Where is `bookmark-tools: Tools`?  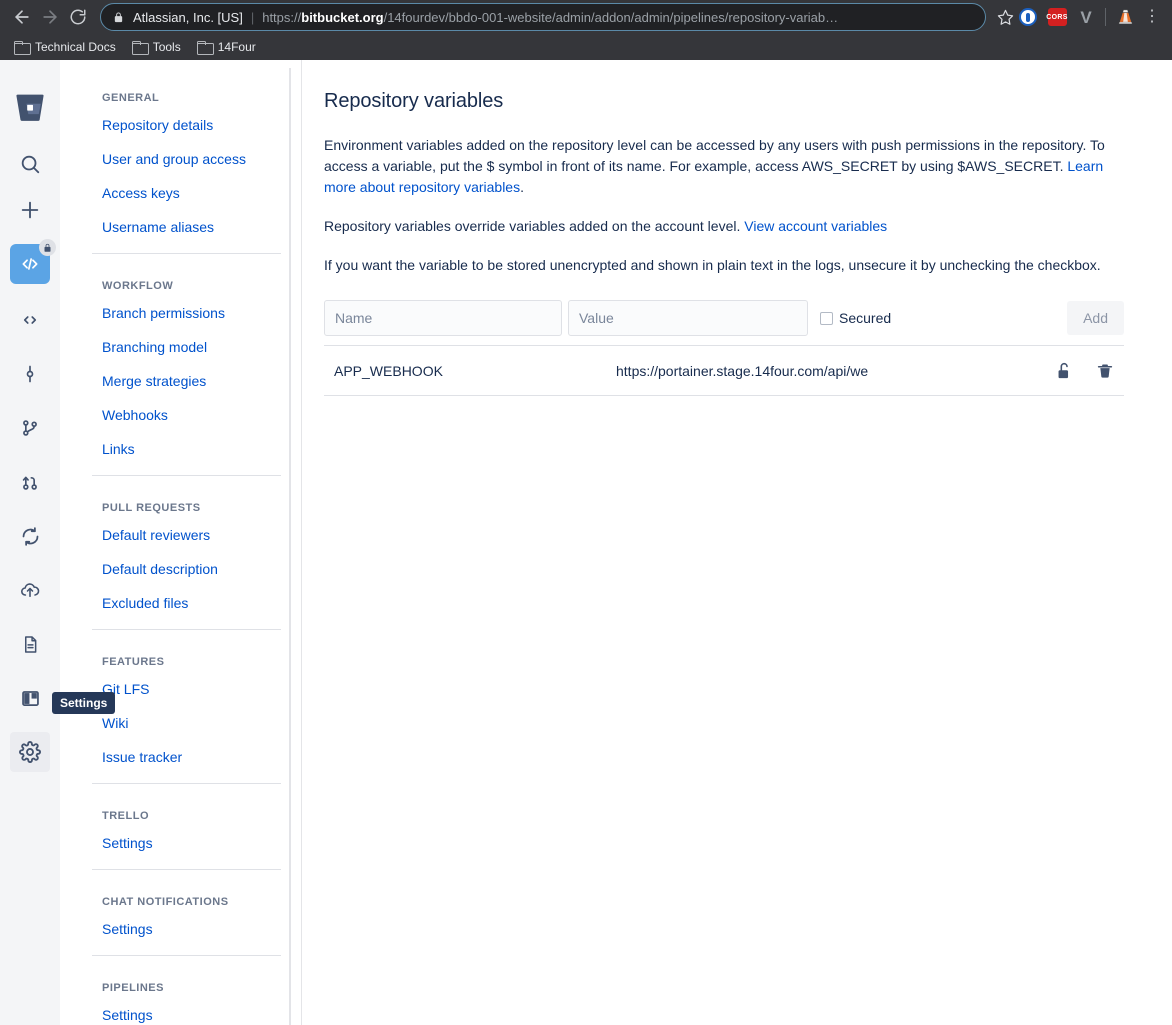 bookmark-tools: Tools is located at coordinates (158, 47).